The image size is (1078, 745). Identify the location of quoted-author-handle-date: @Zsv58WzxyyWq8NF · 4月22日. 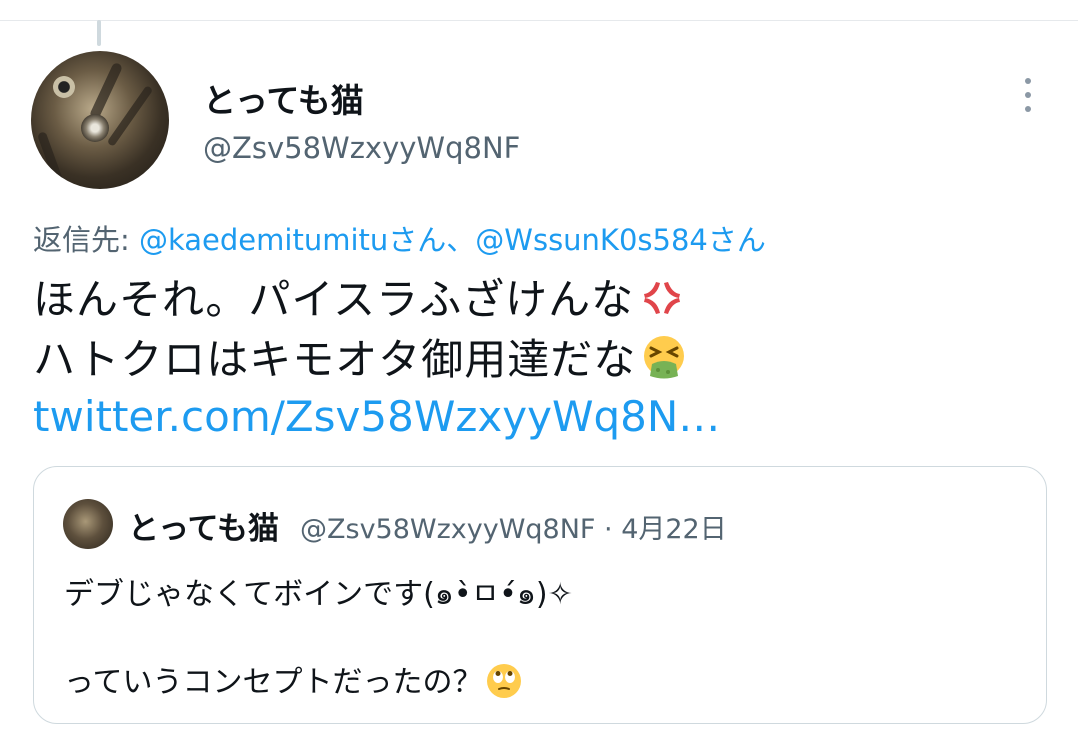
(513, 529).